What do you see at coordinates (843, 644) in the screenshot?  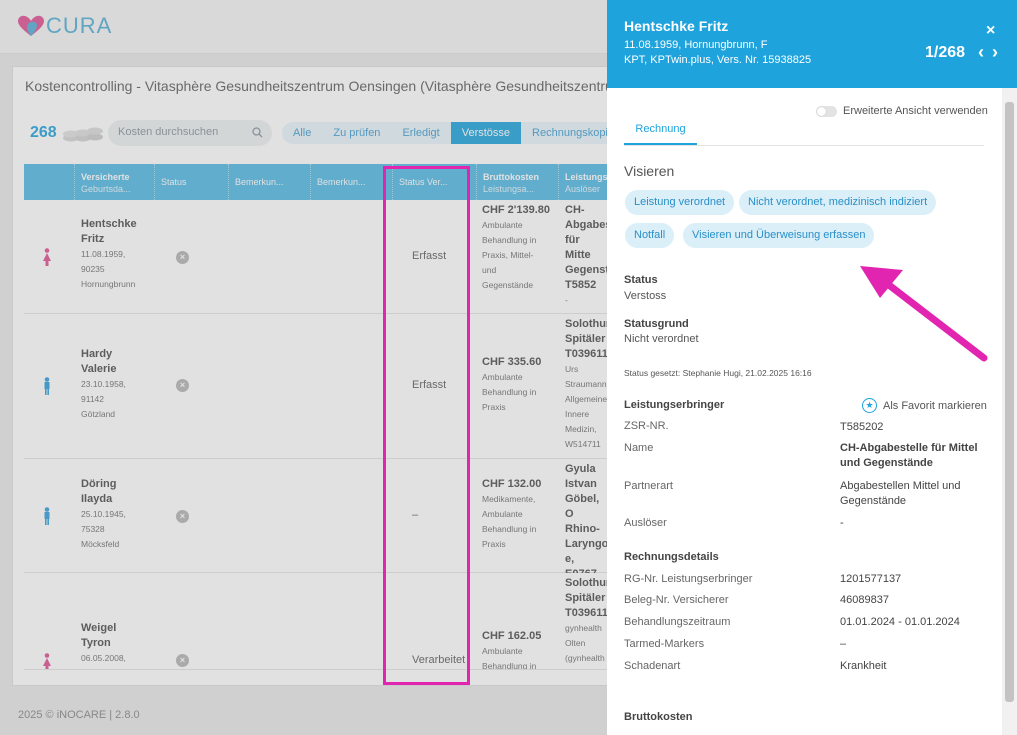 I see `tarmed-markers-value: –` at bounding box center [843, 644].